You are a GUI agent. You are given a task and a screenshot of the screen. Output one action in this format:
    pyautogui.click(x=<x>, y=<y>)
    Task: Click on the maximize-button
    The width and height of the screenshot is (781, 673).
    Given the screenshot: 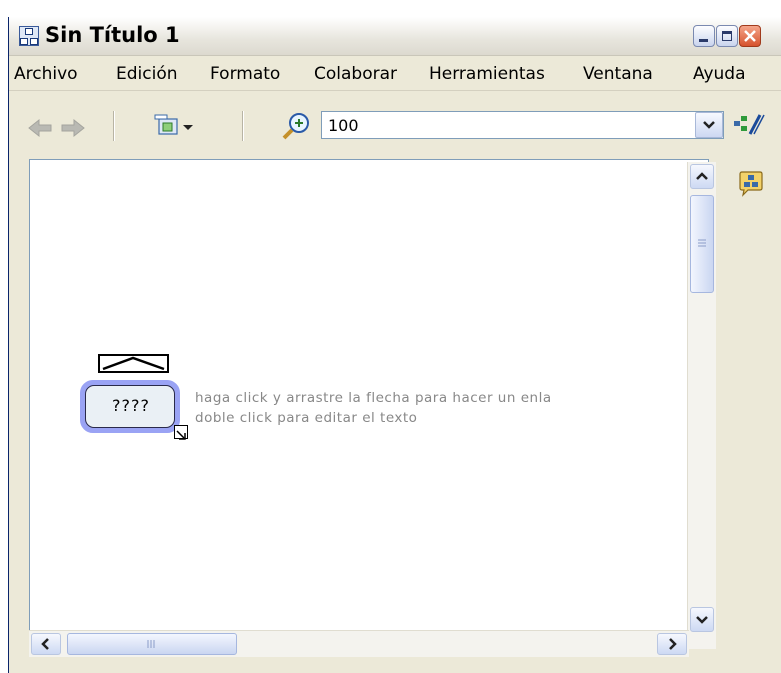 What is the action you would take?
    pyautogui.click(x=727, y=36)
    